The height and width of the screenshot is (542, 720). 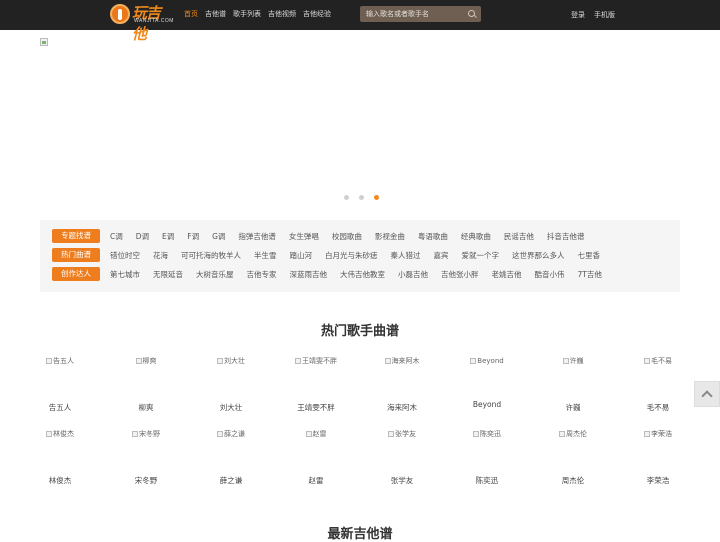 I want to click on tag-item: 深蓝雨吉他, so click(x=309, y=274).